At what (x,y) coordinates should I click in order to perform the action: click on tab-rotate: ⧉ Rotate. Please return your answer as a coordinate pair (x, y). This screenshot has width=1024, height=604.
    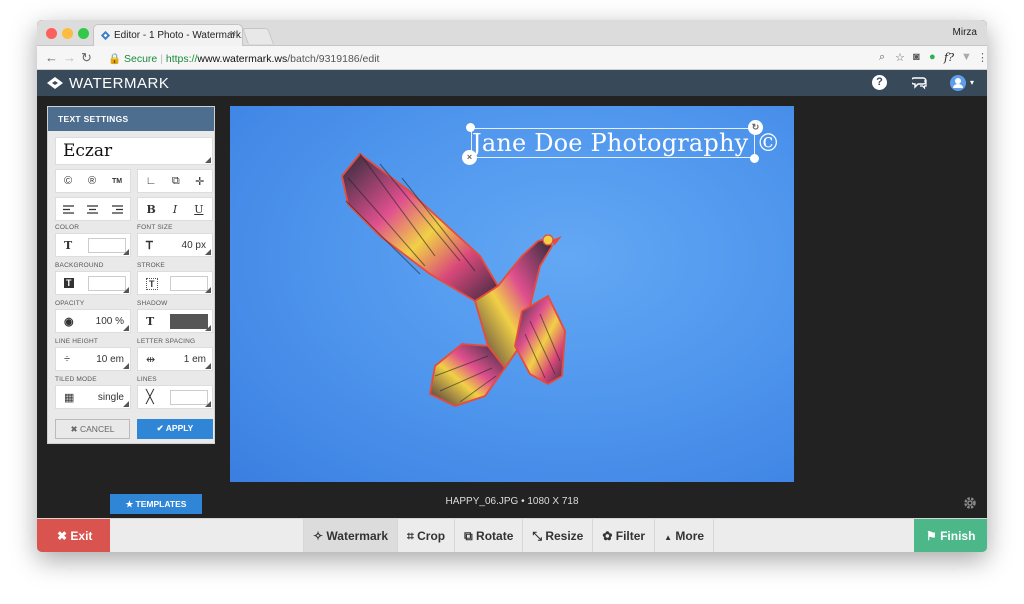
    Looking at the image, I should click on (489, 535).